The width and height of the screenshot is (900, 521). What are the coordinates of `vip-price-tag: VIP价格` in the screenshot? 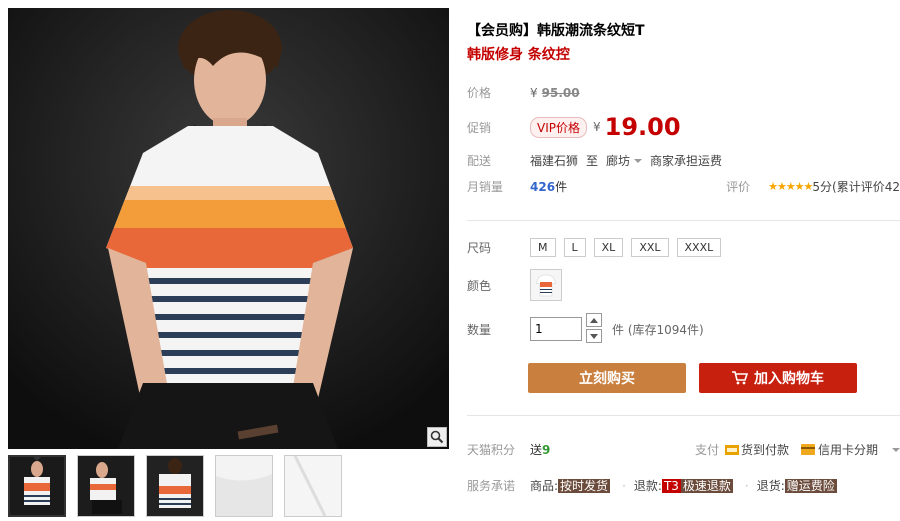 It's located at (558, 127).